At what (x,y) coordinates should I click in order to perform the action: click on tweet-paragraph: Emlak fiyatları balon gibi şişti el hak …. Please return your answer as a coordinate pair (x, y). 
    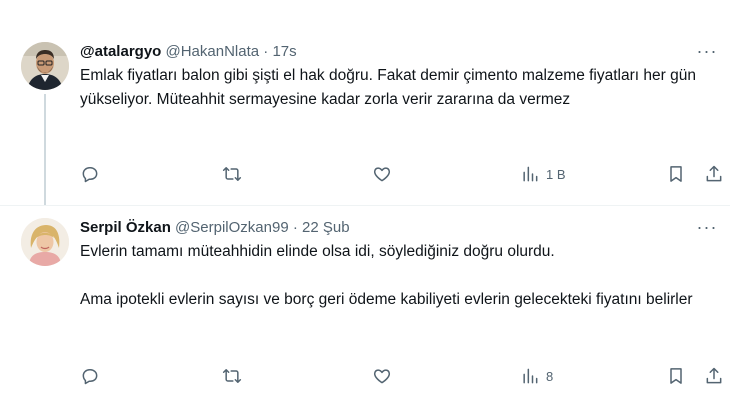
    Looking at the image, I should click on (388, 87).